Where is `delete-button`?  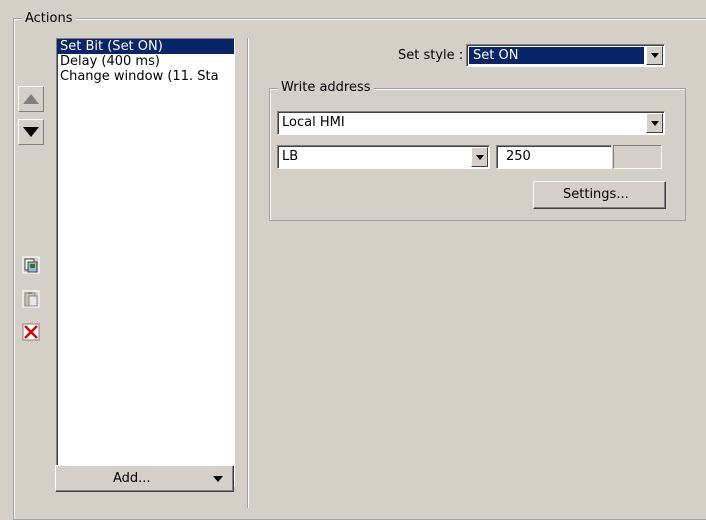
delete-button is located at coordinates (31, 332).